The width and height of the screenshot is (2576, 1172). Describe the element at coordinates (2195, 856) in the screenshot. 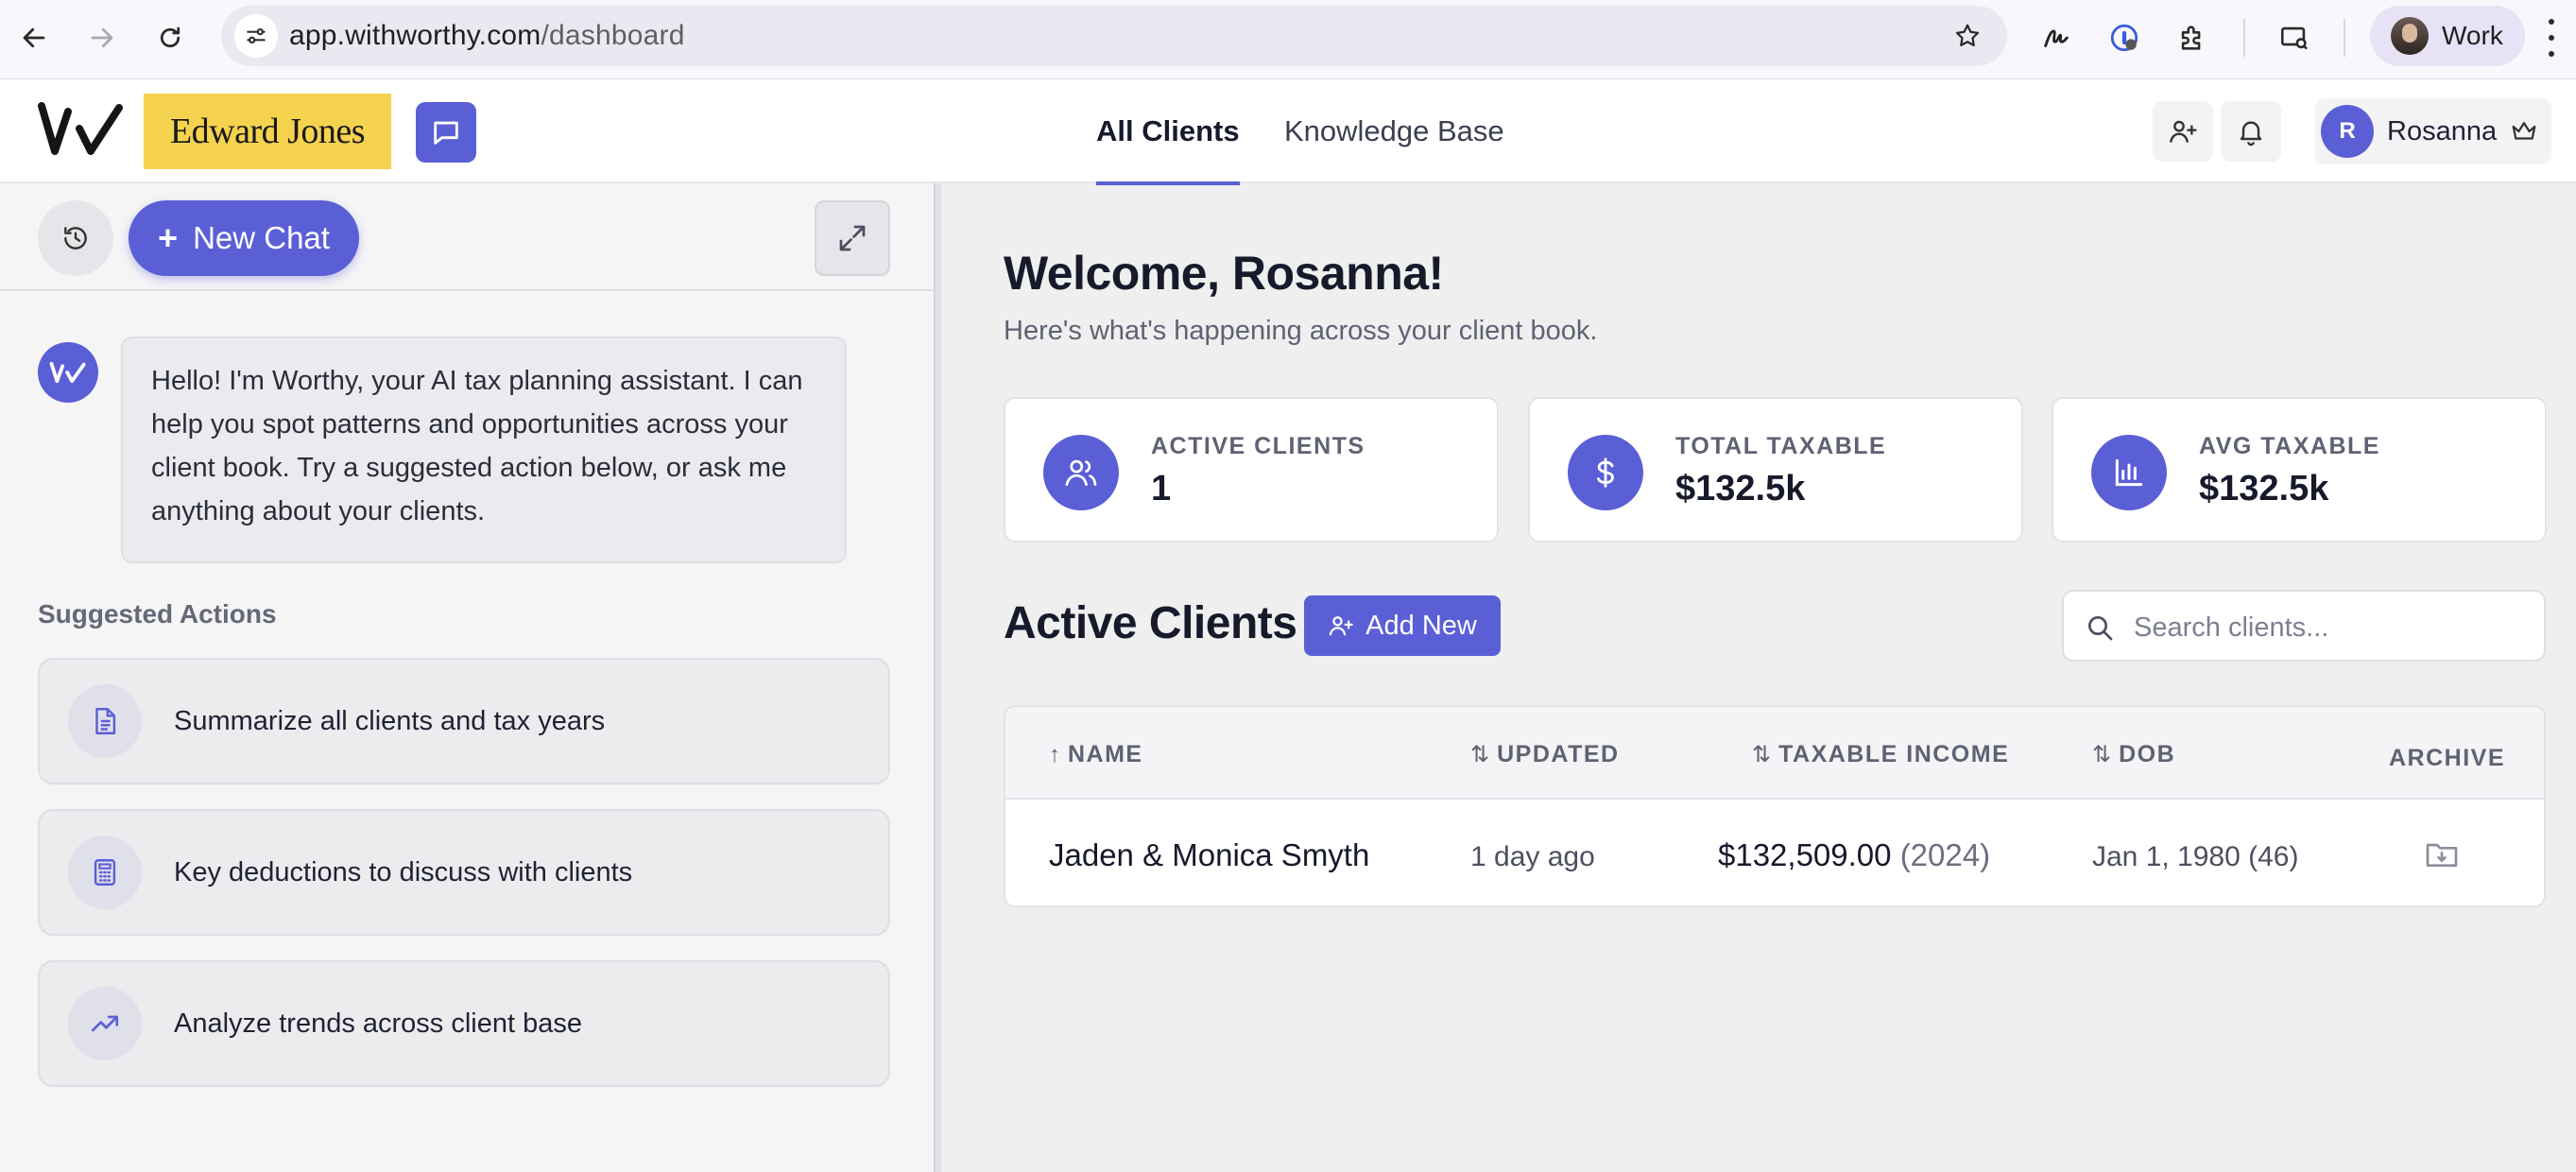

I see `client-dob: Jan 1, 1980 (46)` at that location.